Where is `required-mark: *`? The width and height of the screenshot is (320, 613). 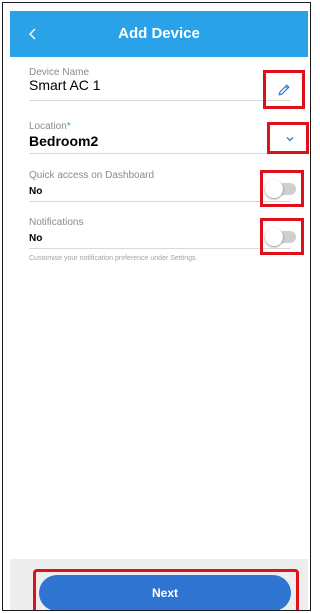
required-mark: * is located at coordinates (68, 126).